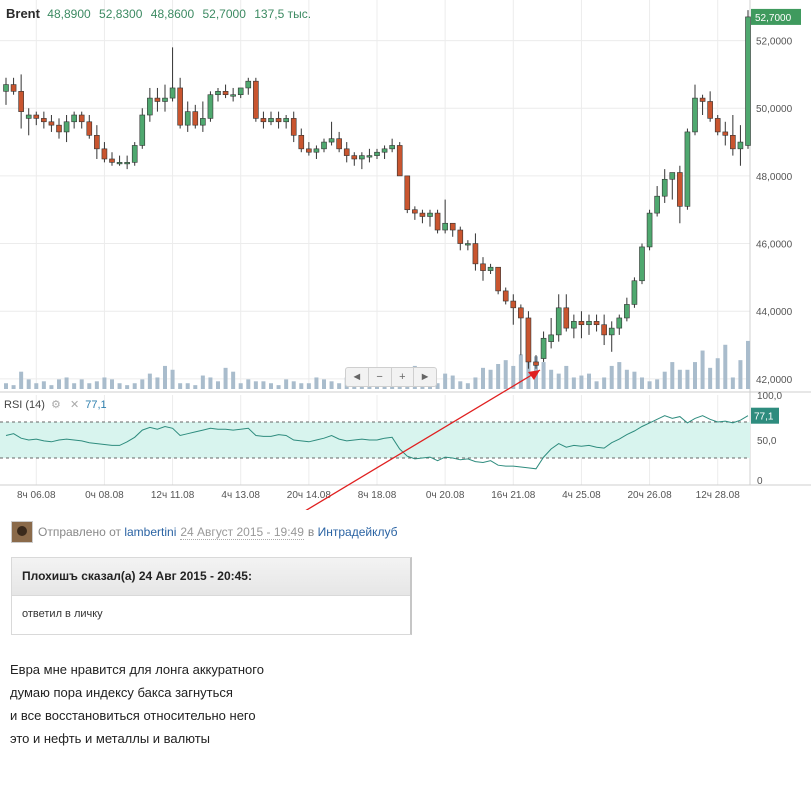 The image size is (811, 791). I want to click on time-tick-label: 16ч 21.08, so click(513, 495).